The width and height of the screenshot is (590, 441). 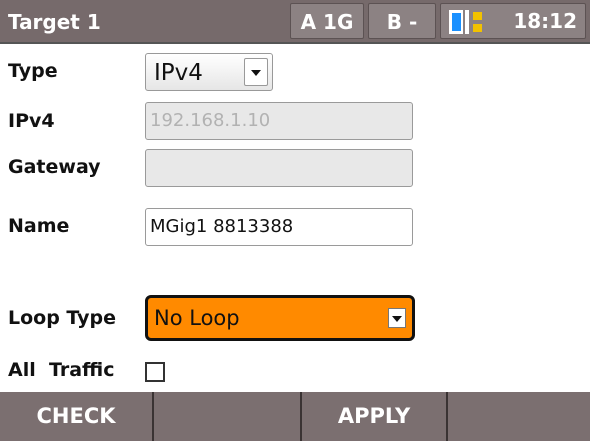 I want to click on clock: 18:12, so click(x=545, y=21).